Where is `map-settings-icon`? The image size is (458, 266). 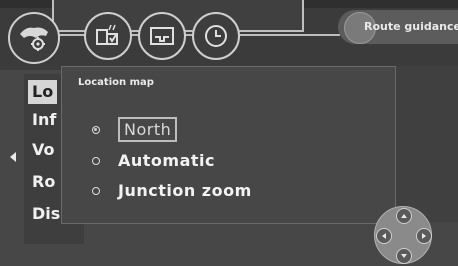
map-settings-icon is located at coordinates (34, 39).